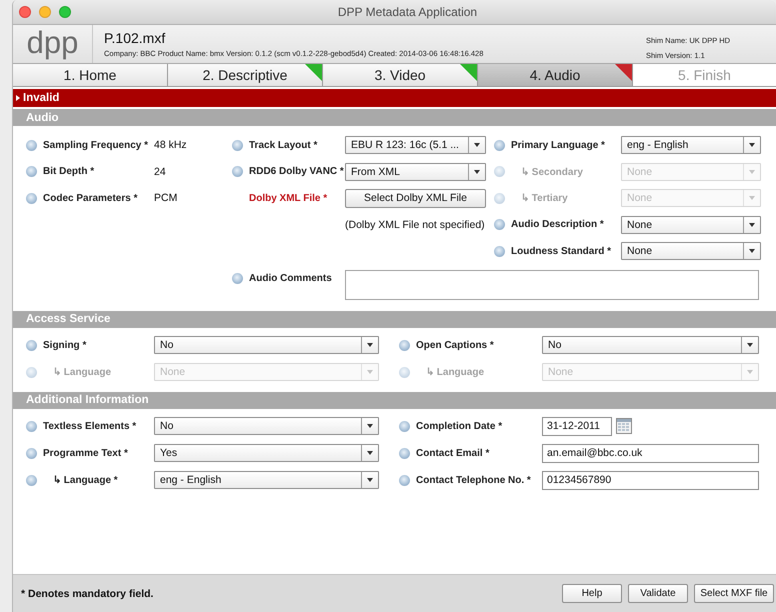 The width and height of the screenshot is (776, 612). What do you see at coordinates (45, 12) in the screenshot?
I see `minimize-button` at bounding box center [45, 12].